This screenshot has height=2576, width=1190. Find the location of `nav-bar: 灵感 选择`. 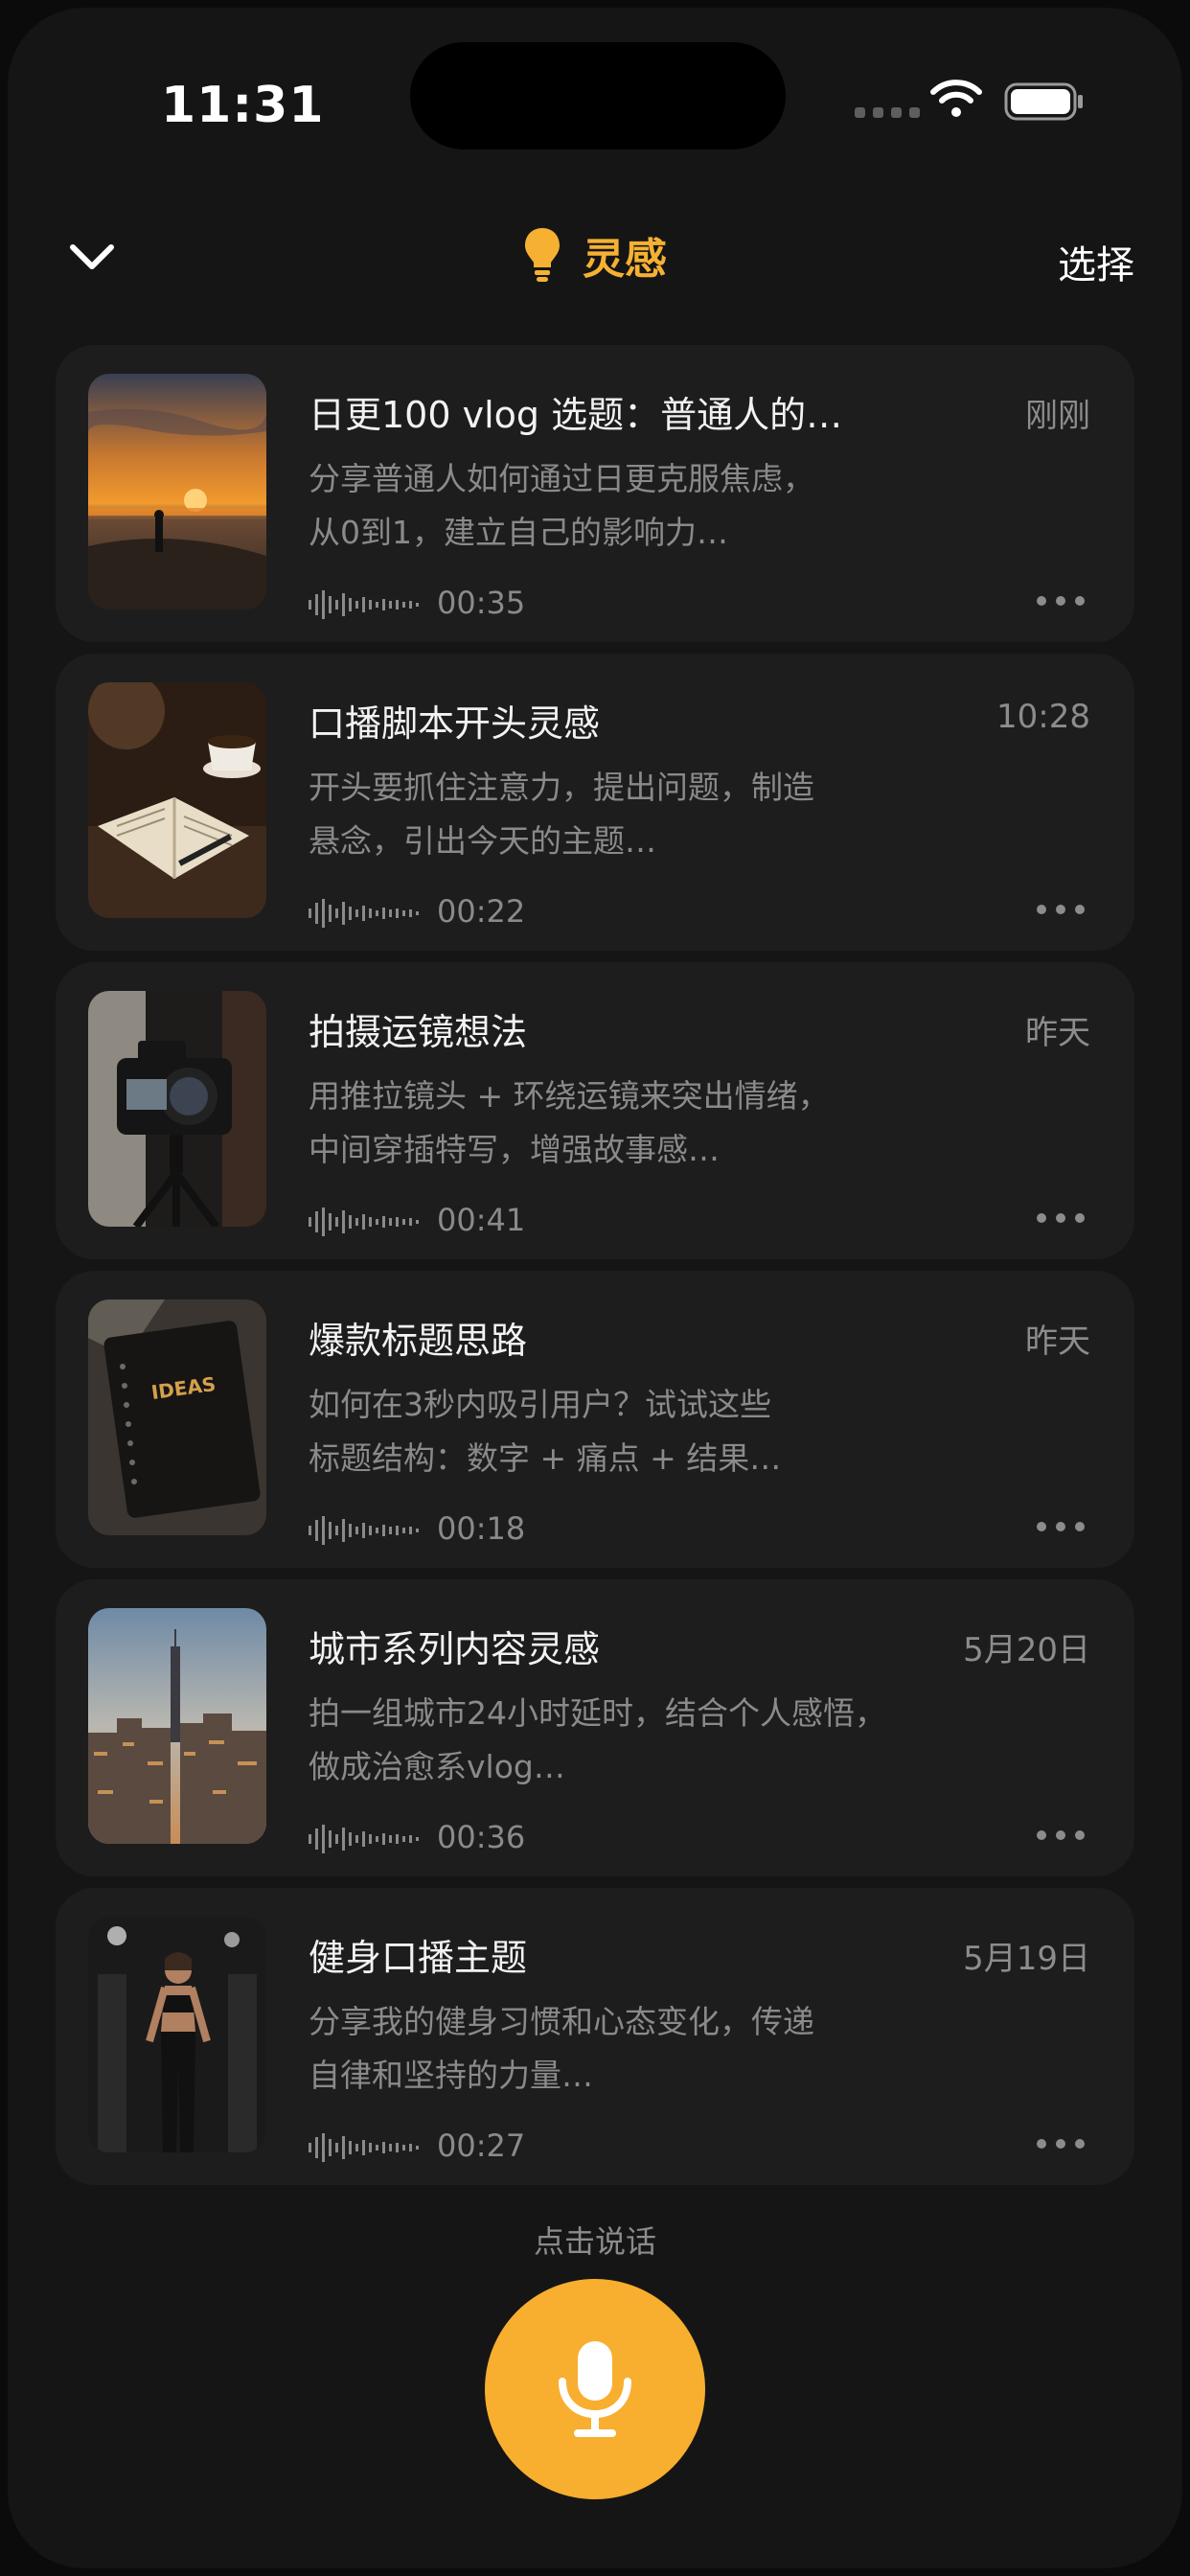

nav-bar: 灵感 选择 is located at coordinates (595, 257).